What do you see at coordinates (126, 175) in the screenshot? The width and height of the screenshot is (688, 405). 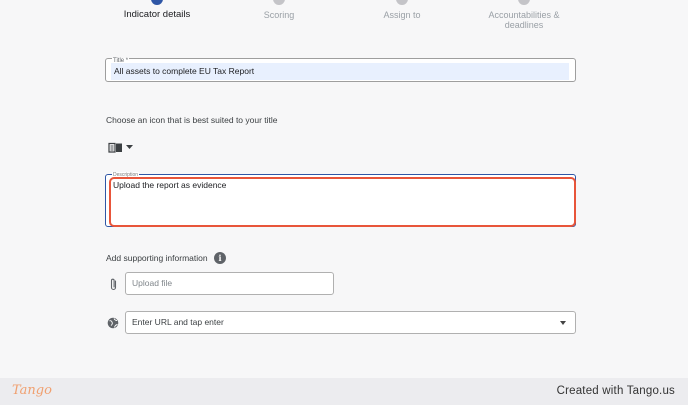 I see `description-label: Description` at bounding box center [126, 175].